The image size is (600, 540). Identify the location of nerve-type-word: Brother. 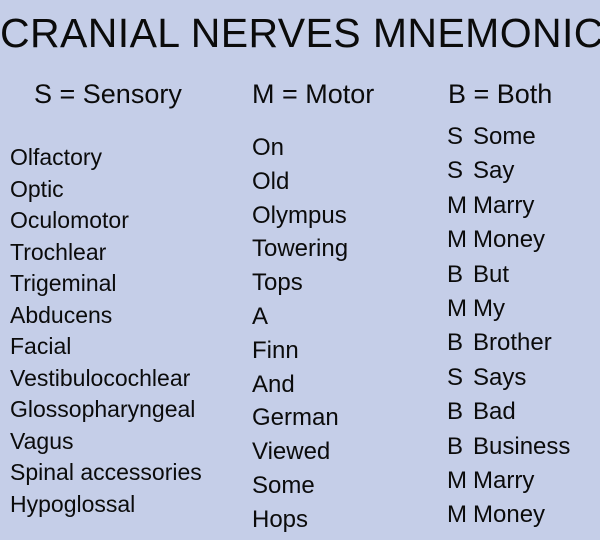
(512, 343).